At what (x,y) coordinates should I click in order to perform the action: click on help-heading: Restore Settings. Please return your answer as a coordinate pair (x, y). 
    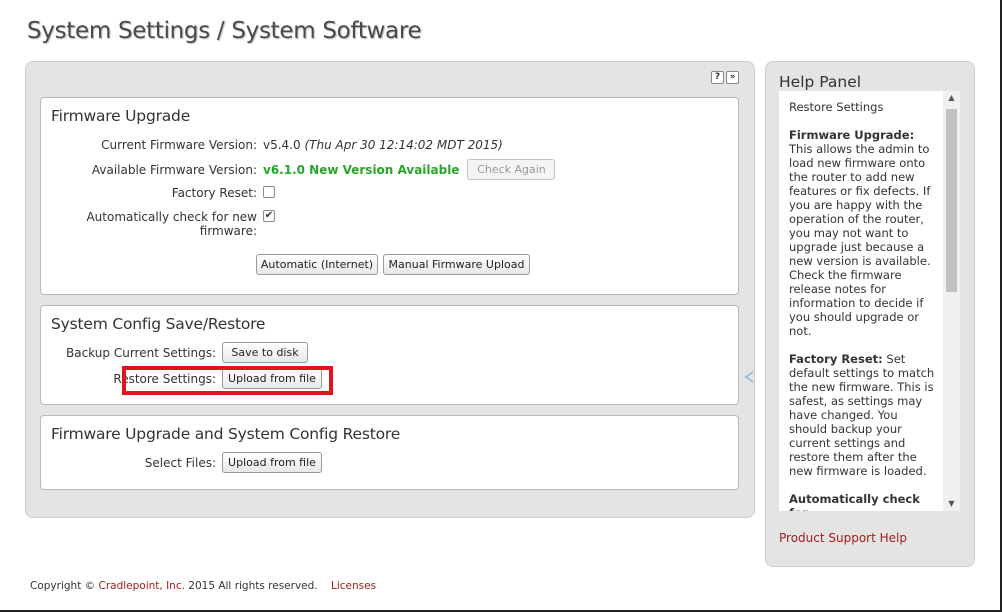
    Looking at the image, I should click on (836, 107).